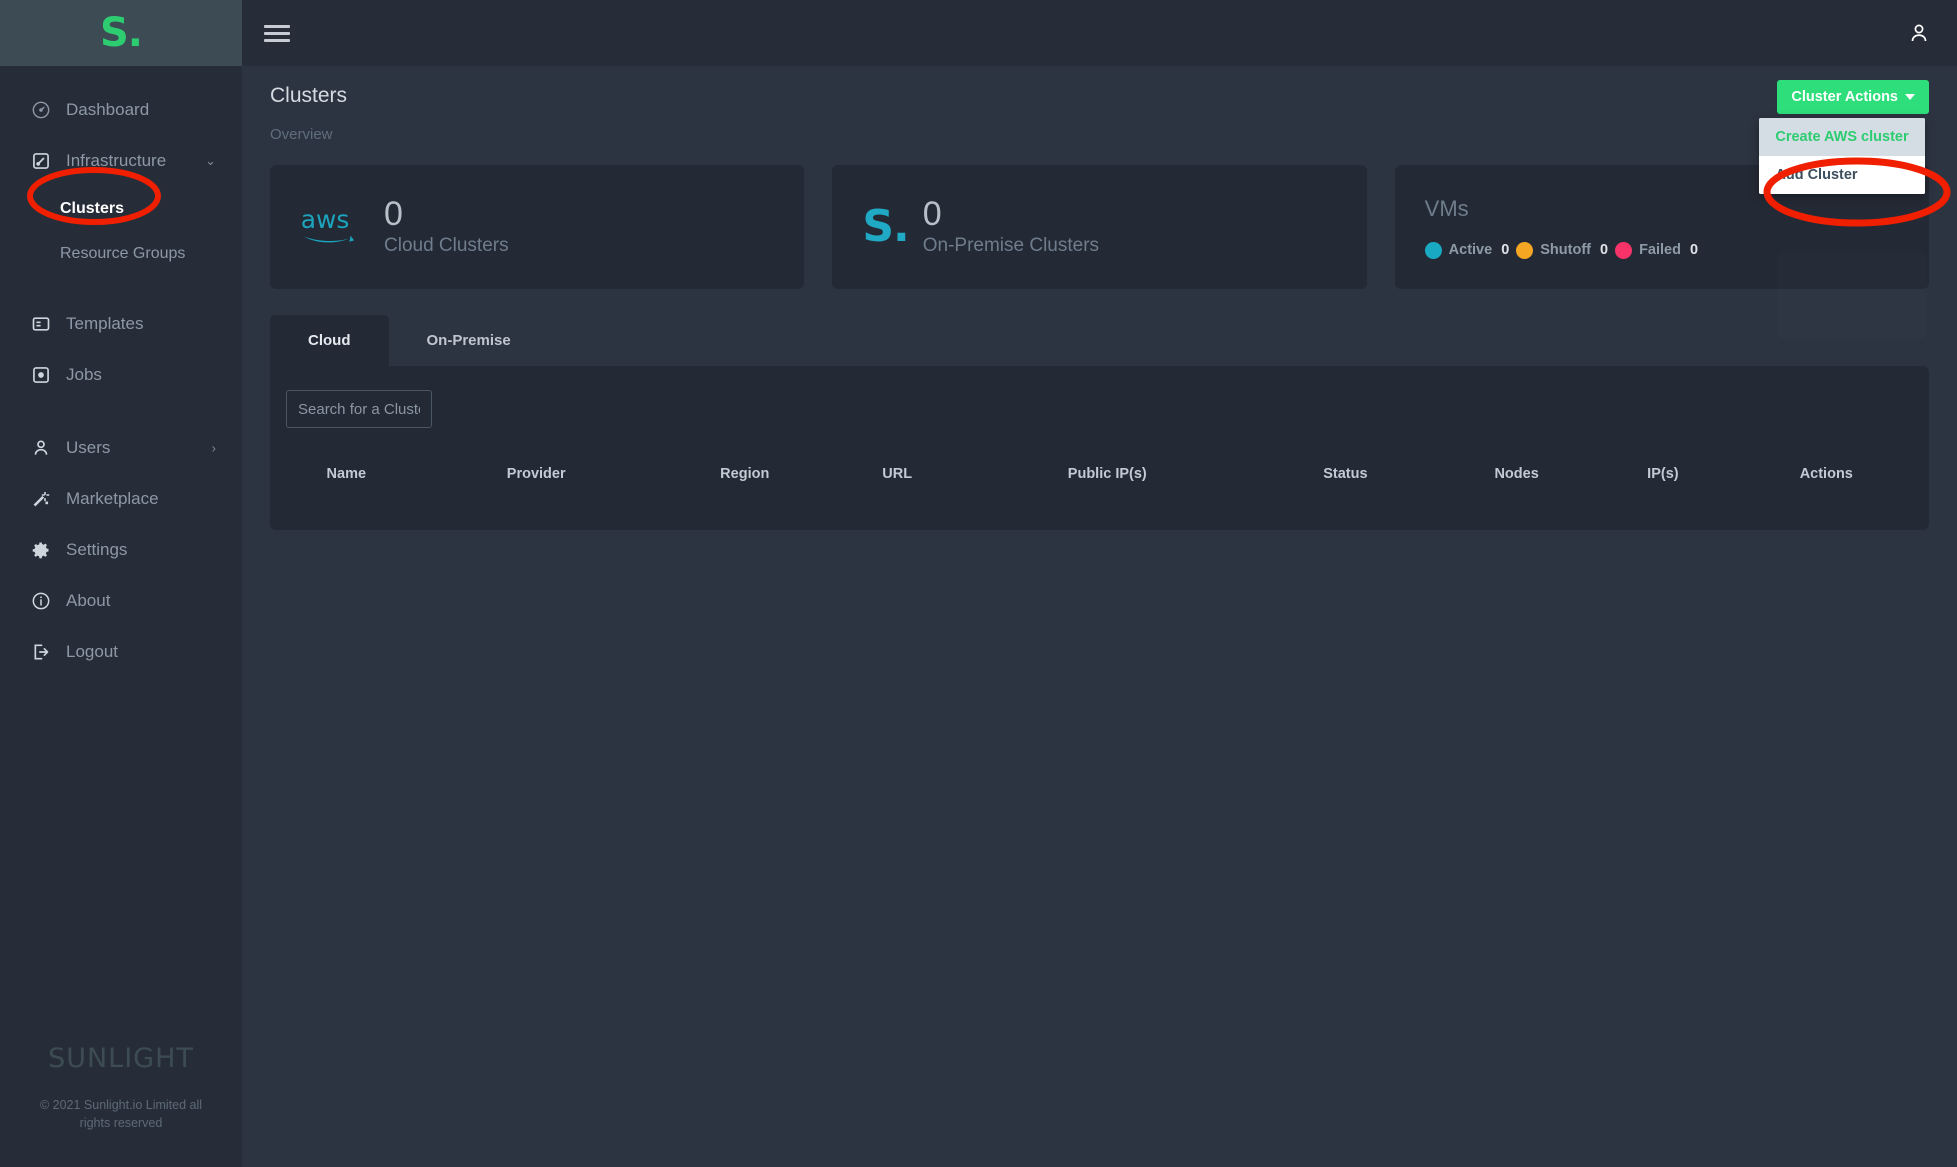 The image size is (1957, 1167). I want to click on cloud-clusters-count: 0, so click(393, 214).